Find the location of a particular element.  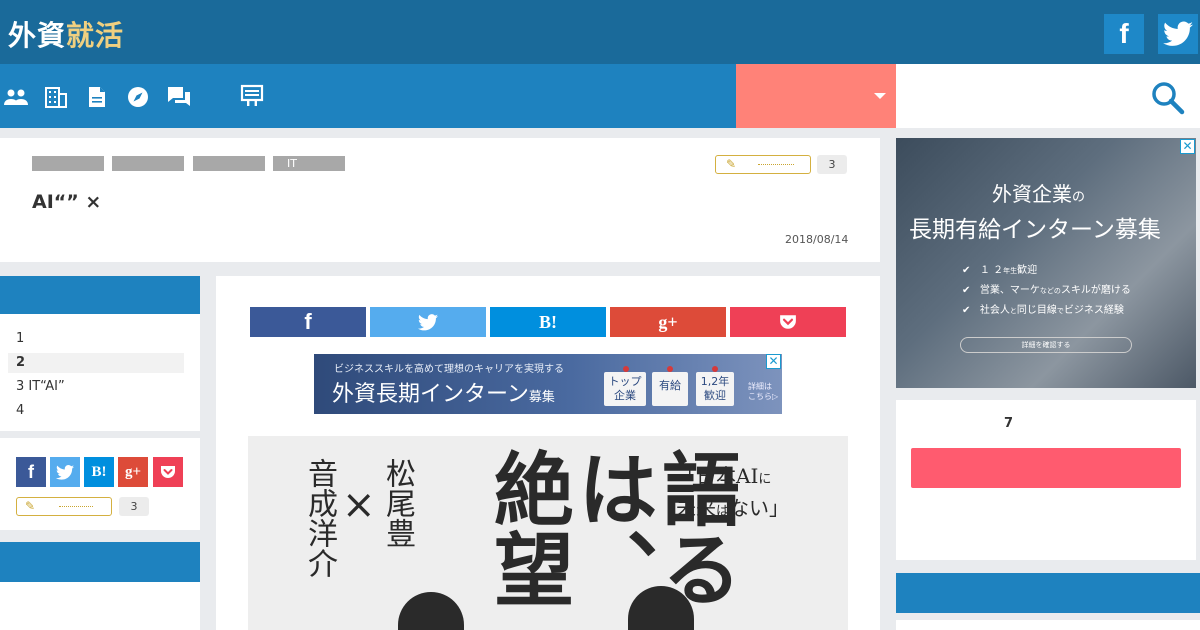

category-tag-it: IT is located at coordinates (309, 163).